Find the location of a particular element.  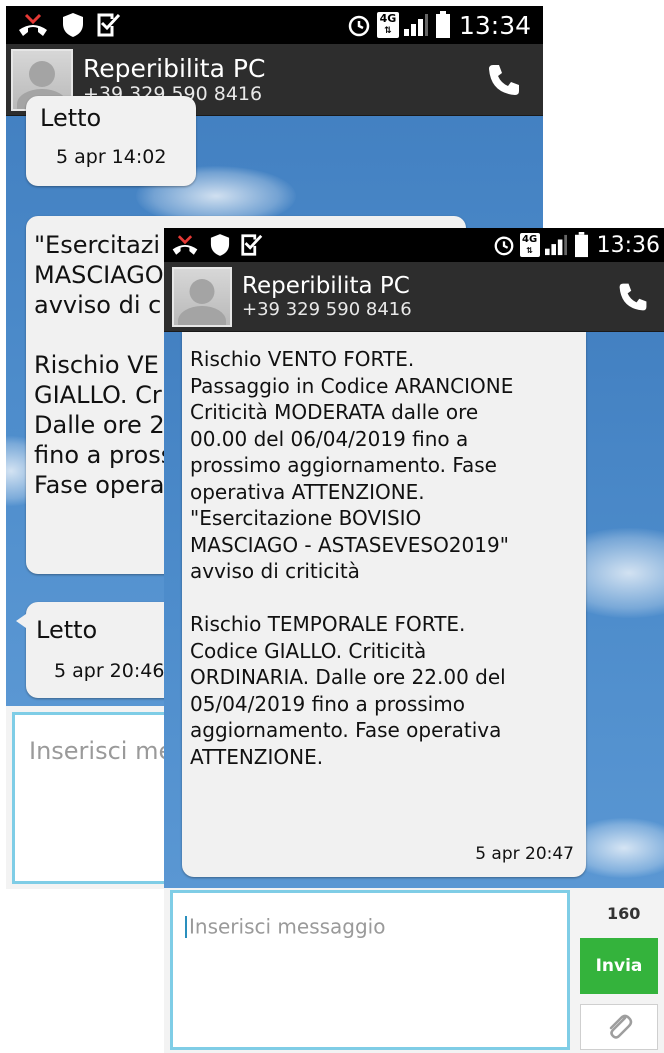

status-bar: 4G ⇅ 13:36 is located at coordinates (414, 245).